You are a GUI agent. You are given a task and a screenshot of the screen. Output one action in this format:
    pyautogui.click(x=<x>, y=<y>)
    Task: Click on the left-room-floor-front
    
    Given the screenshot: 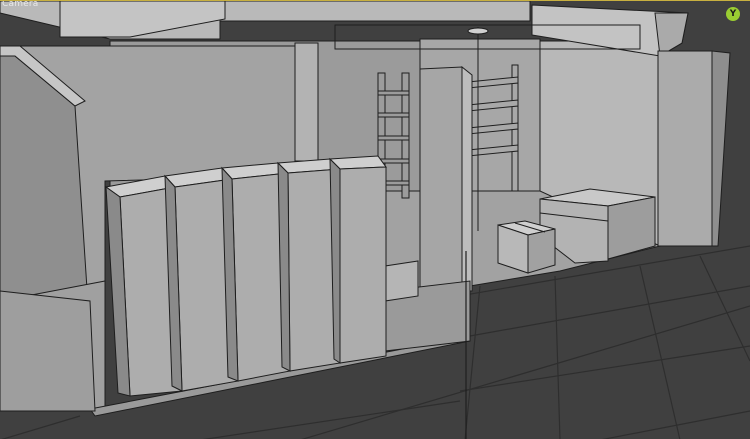 What is the action you would take?
    pyautogui.click(x=48, y=351)
    